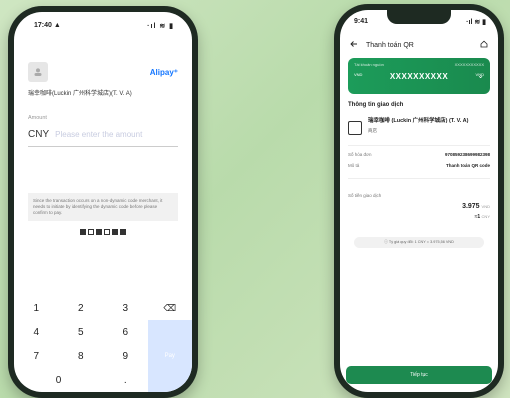 This screenshot has height=398, width=510. Describe the element at coordinates (125, 332) in the screenshot. I see `key-6: 6` at that location.